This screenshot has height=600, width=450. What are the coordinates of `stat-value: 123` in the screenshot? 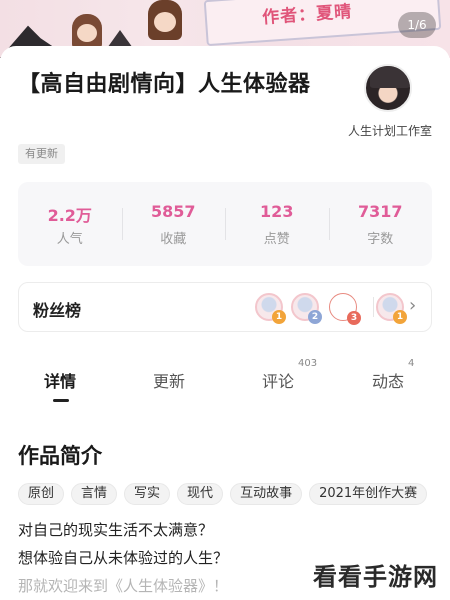 It's located at (277, 211).